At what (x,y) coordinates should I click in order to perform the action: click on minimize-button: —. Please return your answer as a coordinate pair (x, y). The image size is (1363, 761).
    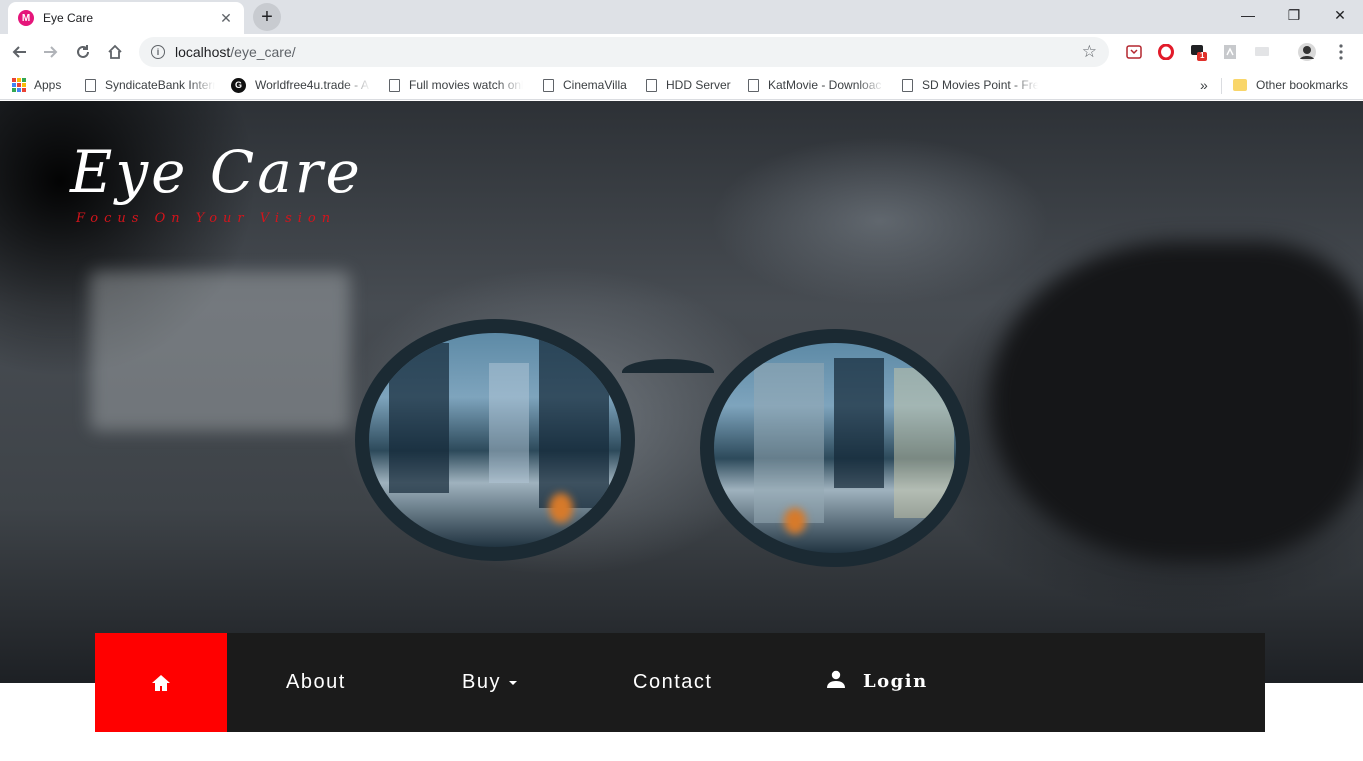
    Looking at the image, I should click on (1248, 15).